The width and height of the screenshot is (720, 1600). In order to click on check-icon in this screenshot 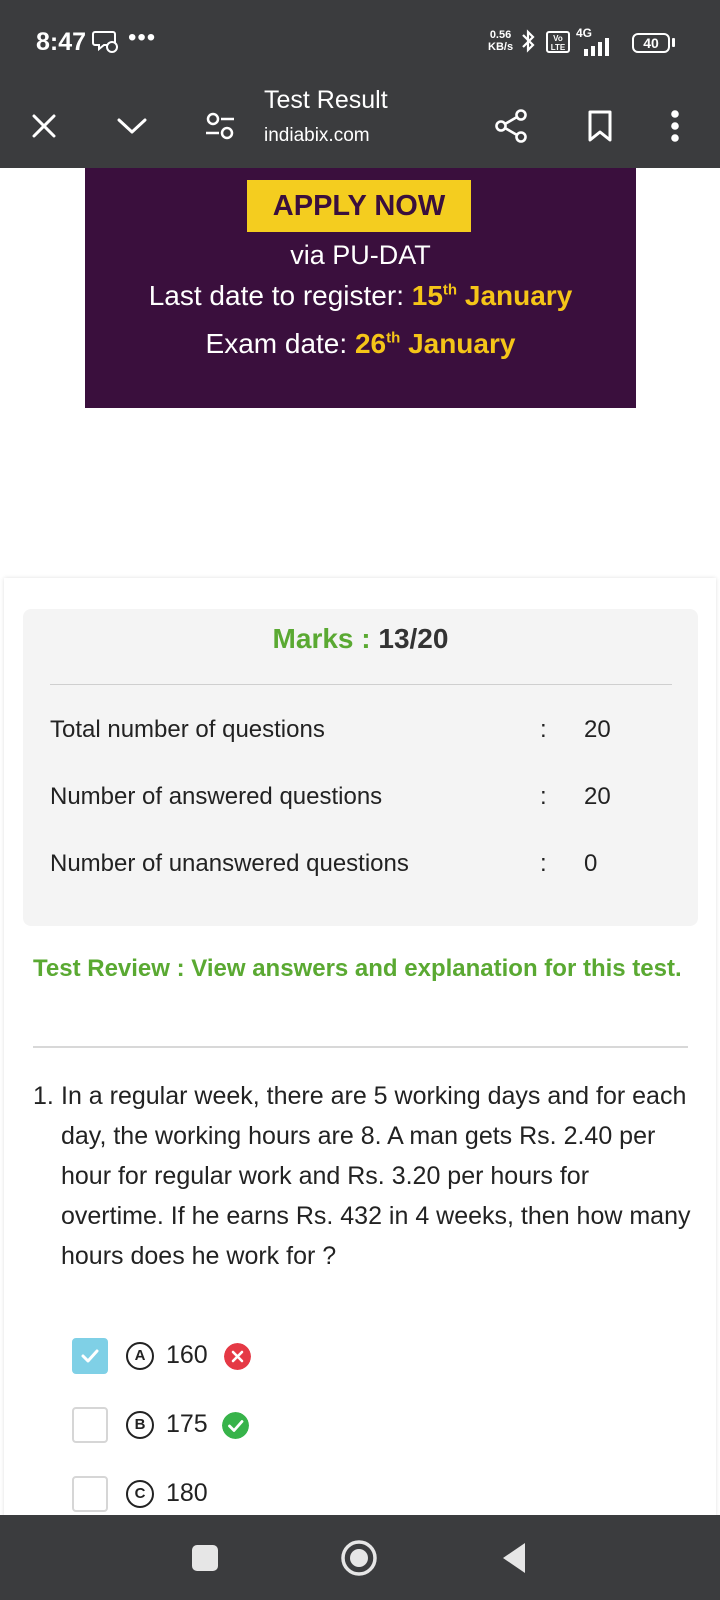, I will do `click(90, 1356)`.